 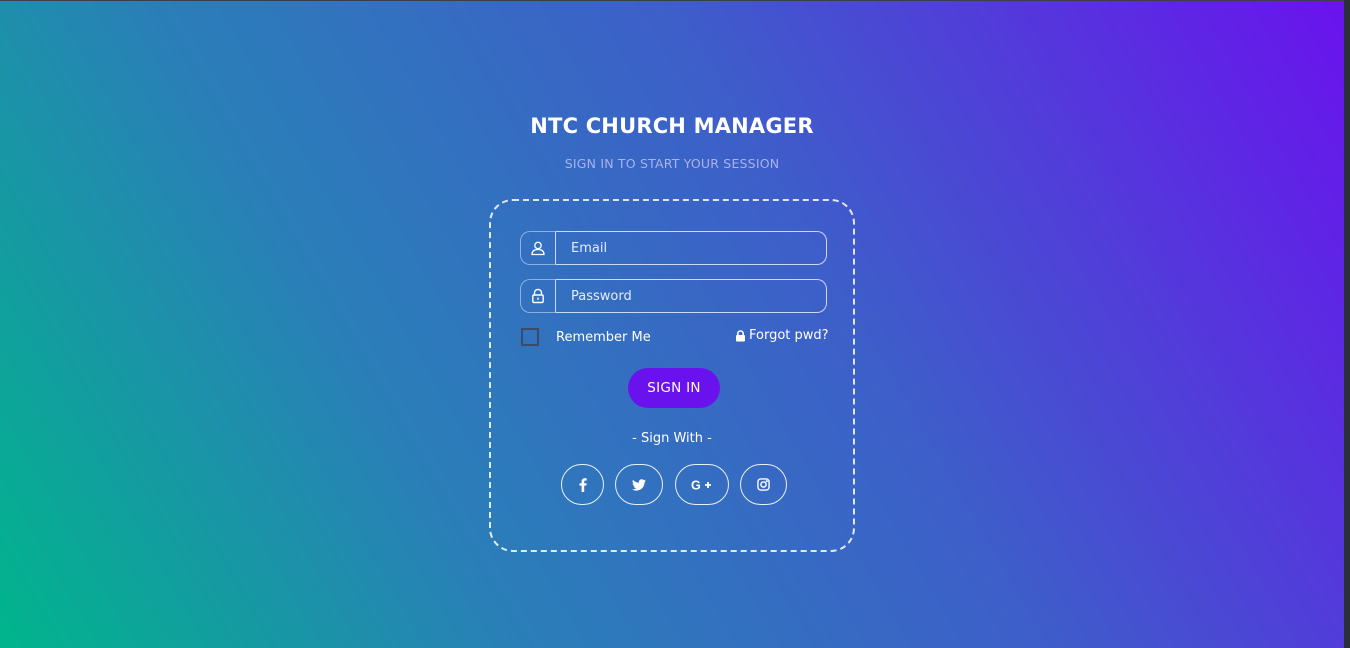 I want to click on facebook-button, so click(x=582, y=484).